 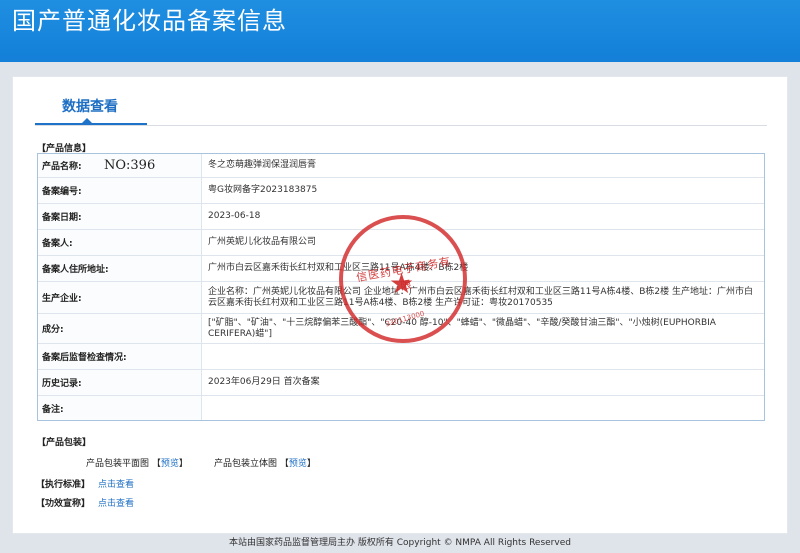 What do you see at coordinates (64, 443) in the screenshot?
I see `packaging-title: 【产品包装】` at bounding box center [64, 443].